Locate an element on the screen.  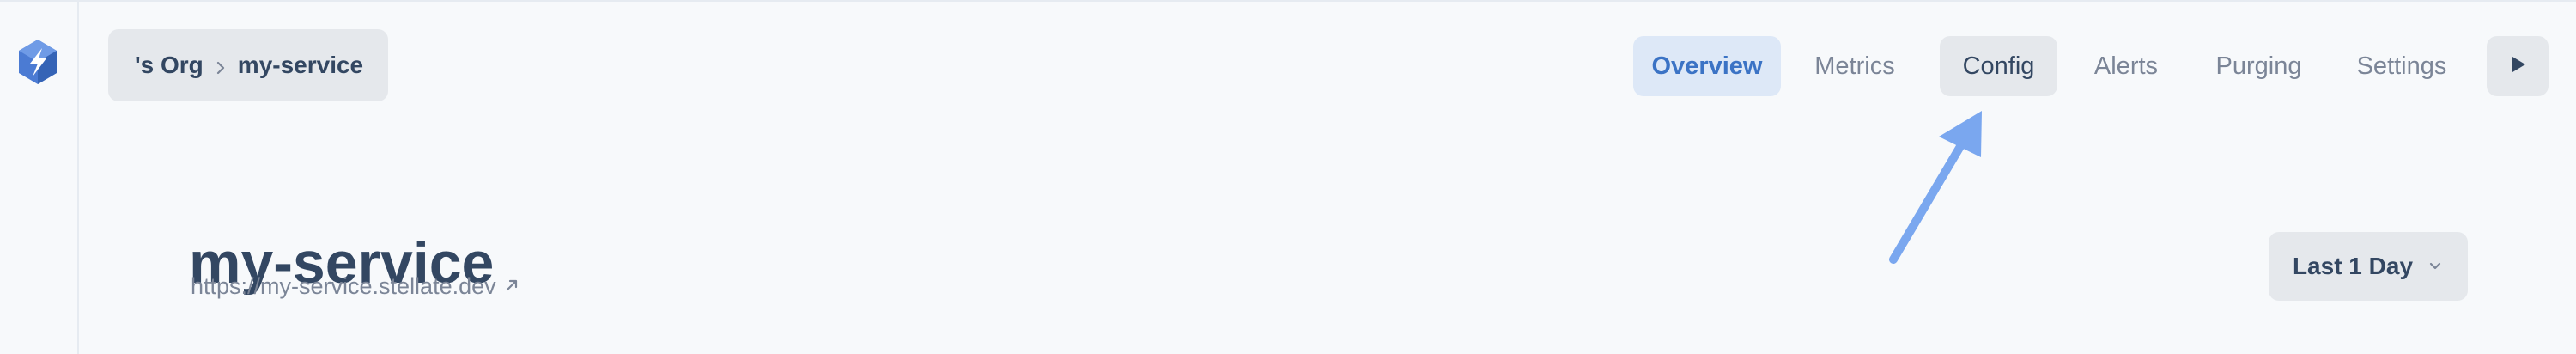
breadcrumb-service: my-service is located at coordinates (301, 65).